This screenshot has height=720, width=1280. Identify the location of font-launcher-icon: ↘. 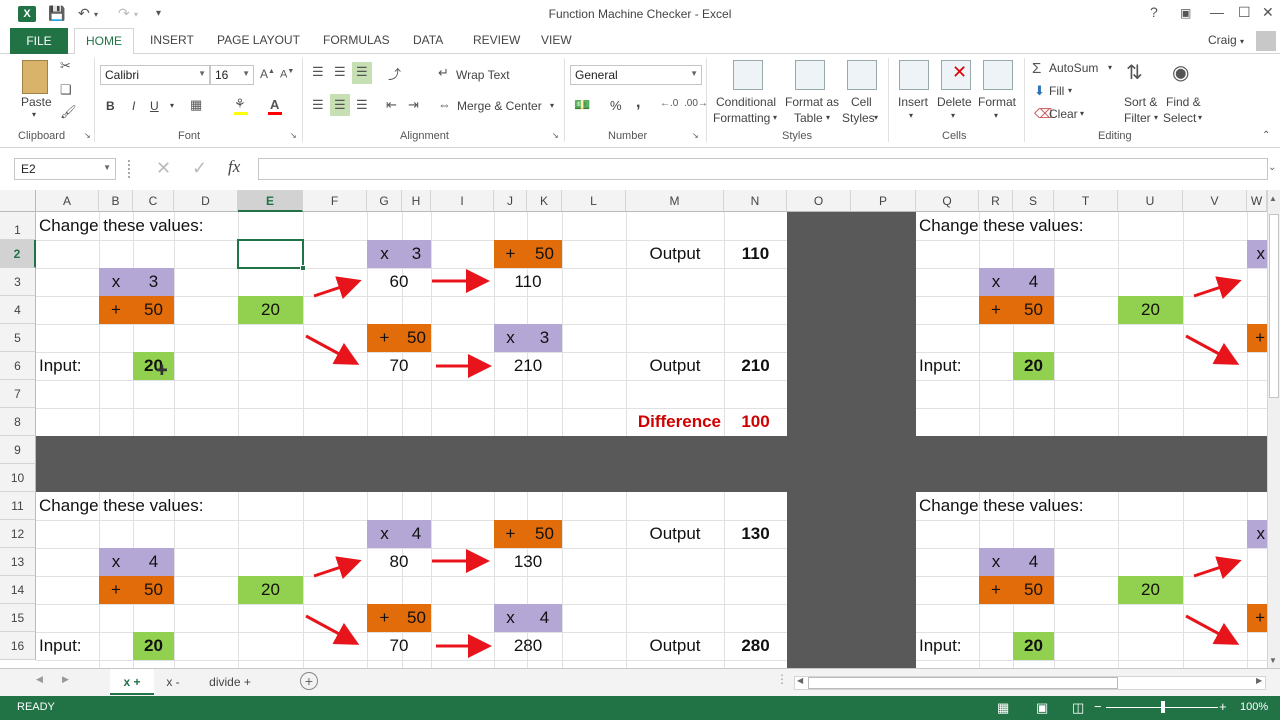
(293, 135).